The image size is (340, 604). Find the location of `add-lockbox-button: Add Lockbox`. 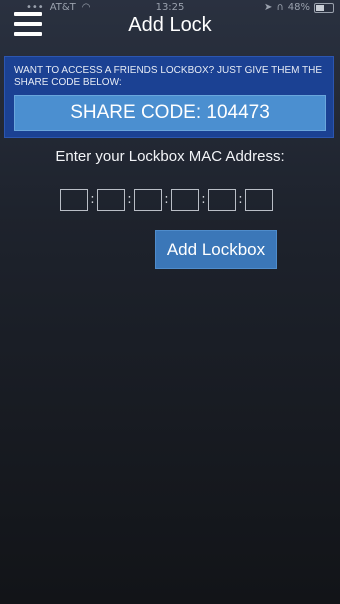

add-lockbox-button: Add Lockbox is located at coordinates (216, 249).